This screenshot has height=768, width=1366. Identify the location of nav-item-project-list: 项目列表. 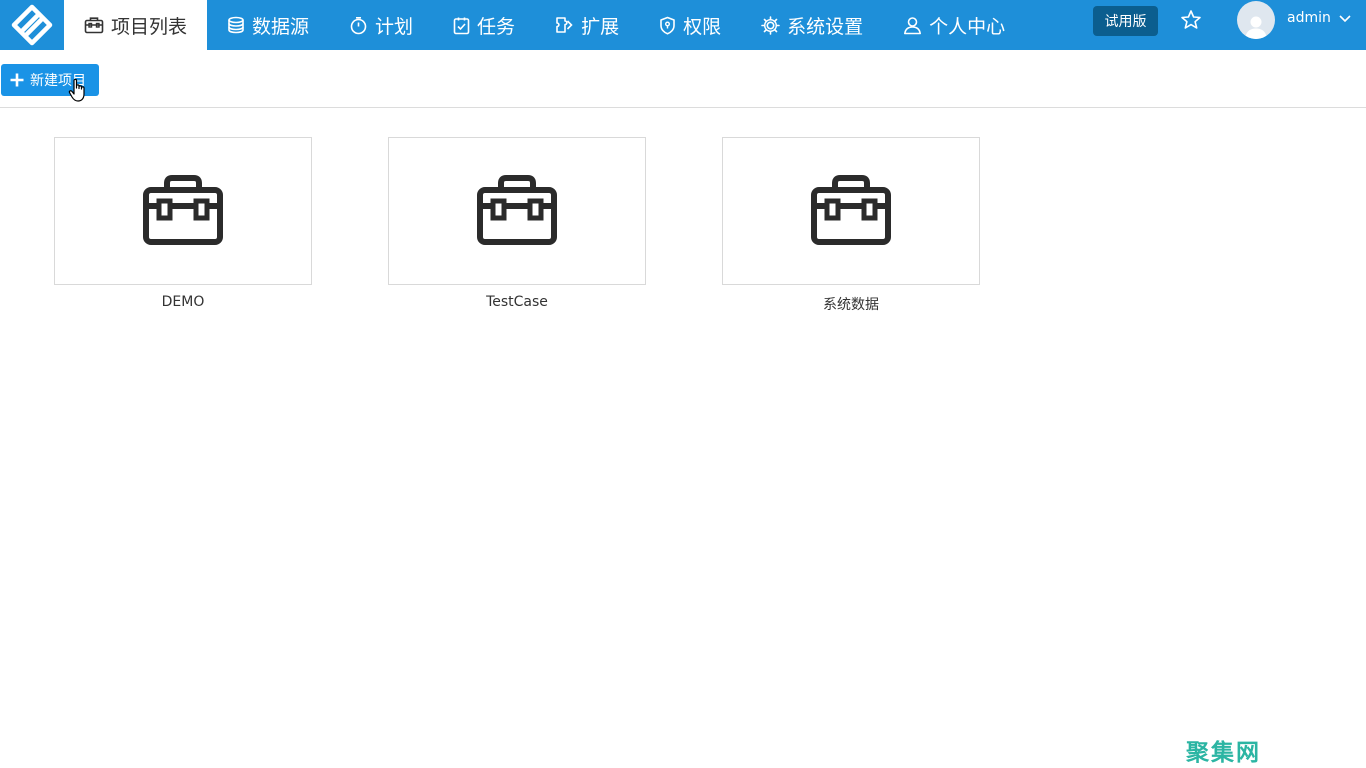
(136, 25).